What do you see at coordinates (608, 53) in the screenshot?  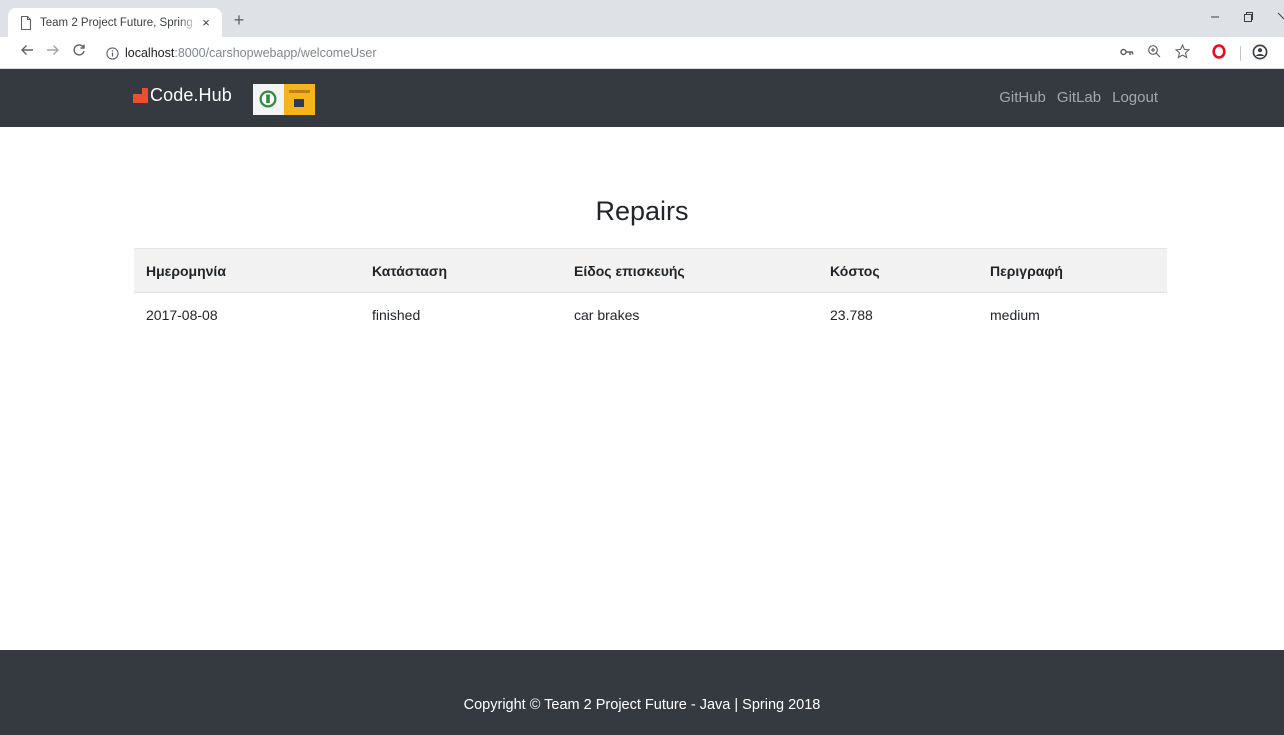 I see `address-bar: localhost:8000/carshopwebapp/welcomeUser` at bounding box center [608, 53].